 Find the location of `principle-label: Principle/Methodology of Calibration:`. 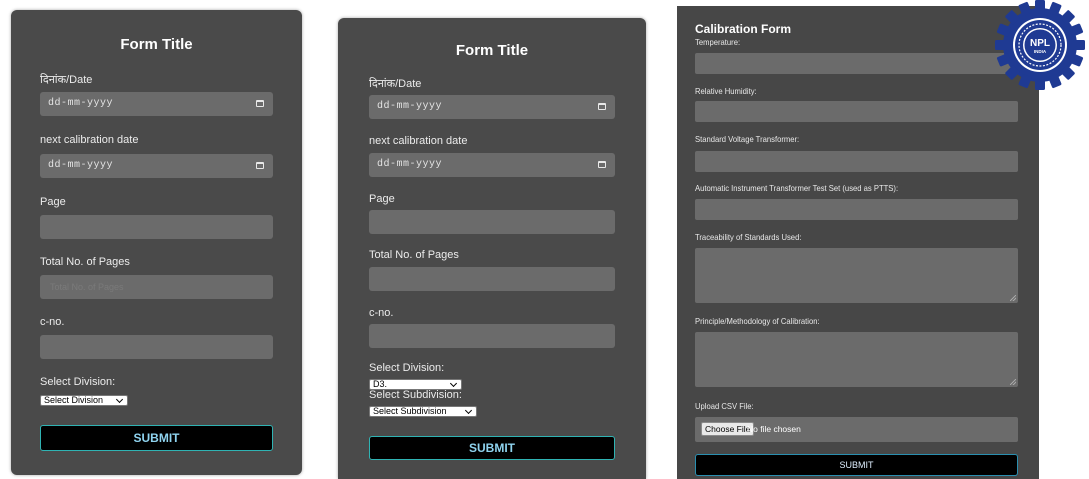

principle-label: Principle/Methodology of Calibration: is located at coordinates (757, 321).